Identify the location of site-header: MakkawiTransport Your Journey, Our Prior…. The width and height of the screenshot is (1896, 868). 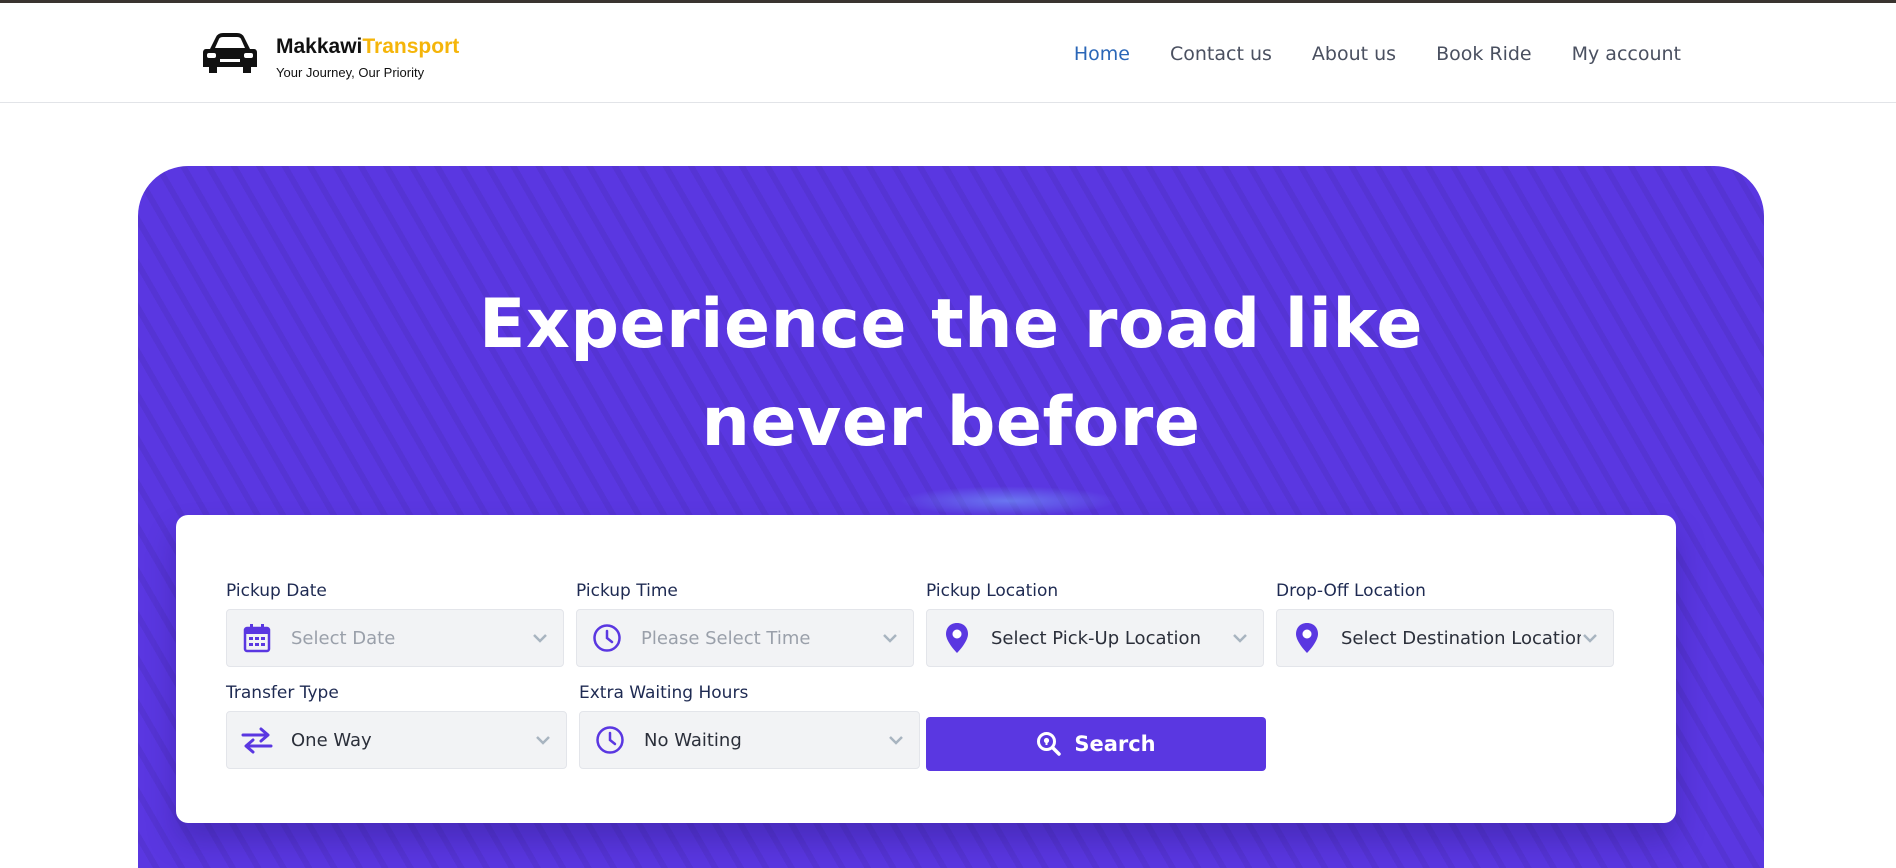
(948, 53).